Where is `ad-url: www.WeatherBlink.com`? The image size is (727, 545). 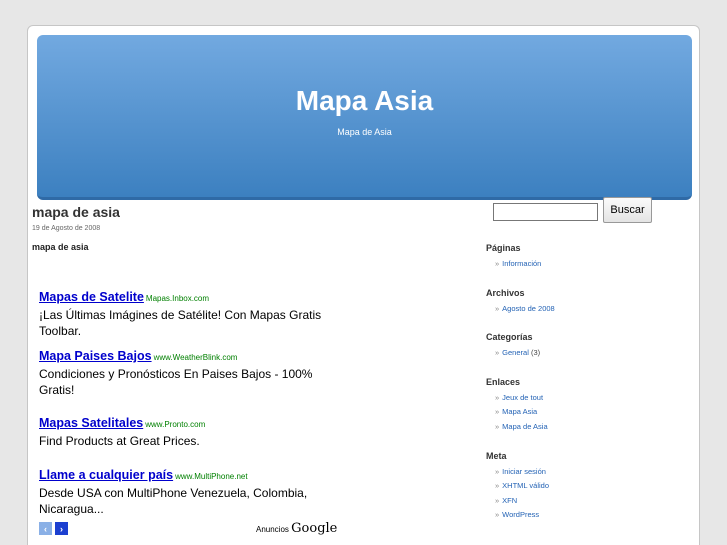
ad-url: www.WeatherBlink.com is located at coordinates (196, 357).